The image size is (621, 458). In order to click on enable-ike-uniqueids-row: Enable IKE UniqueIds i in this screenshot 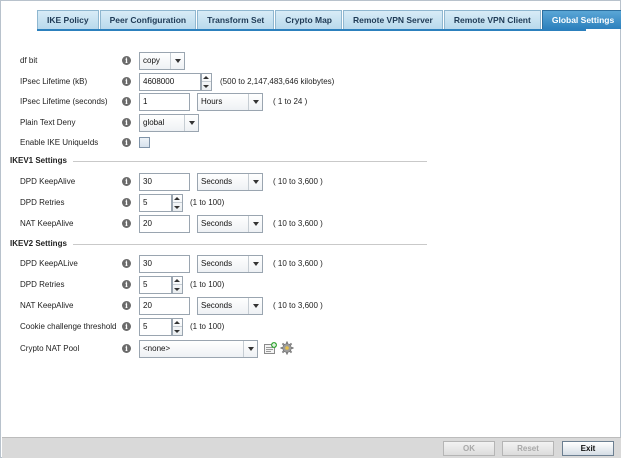, I will do `click(311, 143)`.